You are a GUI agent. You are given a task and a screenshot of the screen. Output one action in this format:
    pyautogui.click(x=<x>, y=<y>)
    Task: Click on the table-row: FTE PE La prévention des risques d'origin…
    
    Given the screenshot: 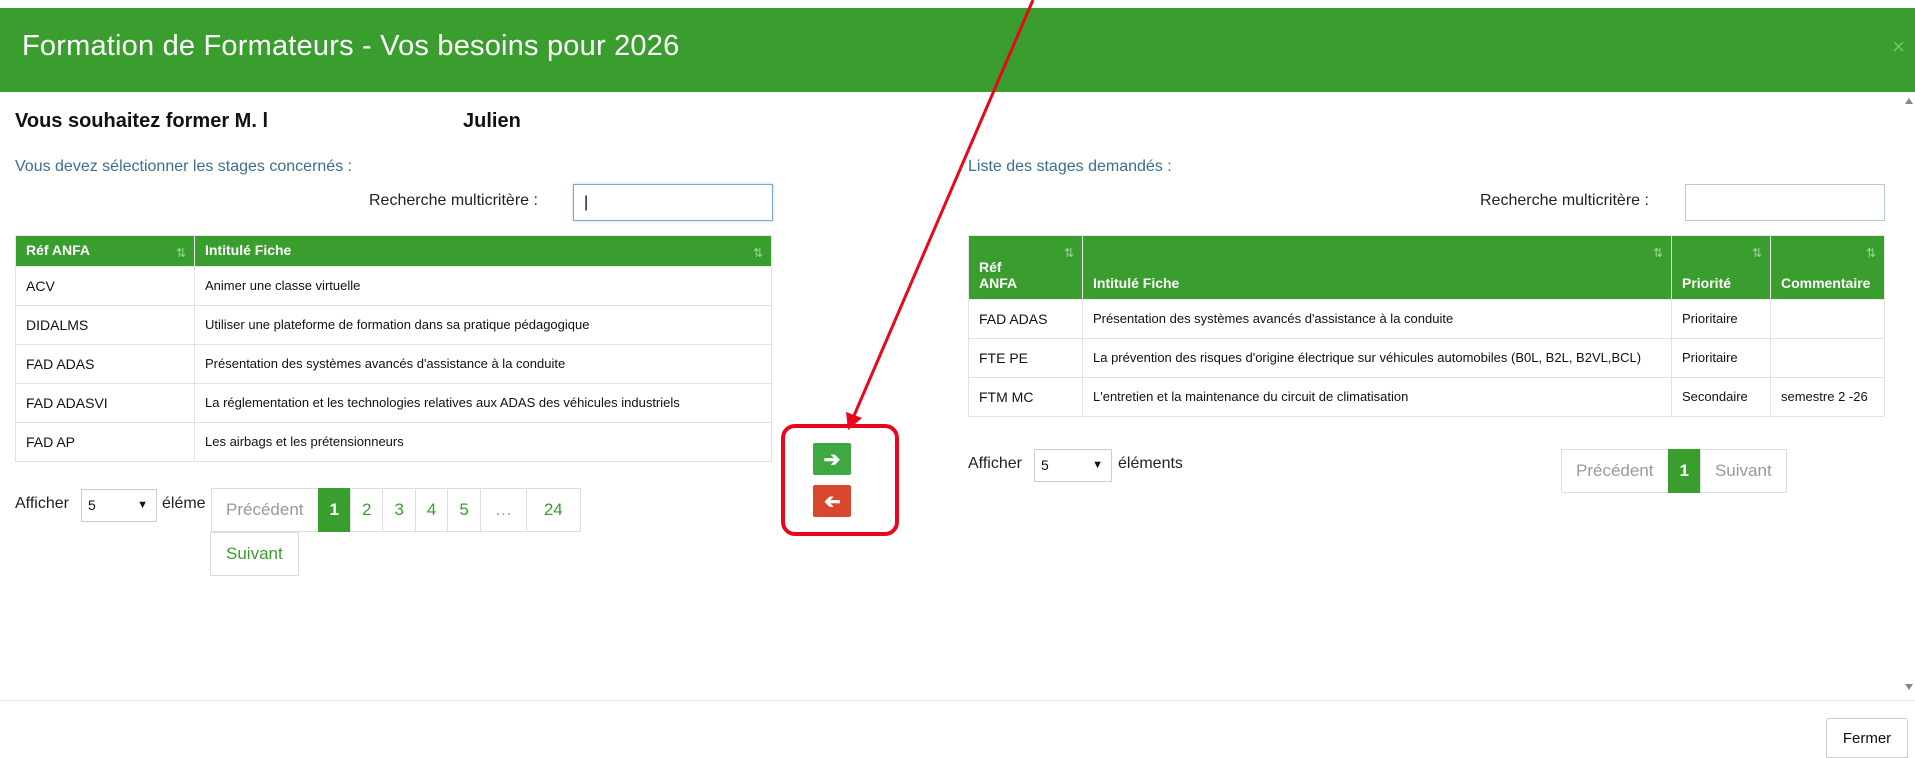 What is the action you would take?
    pyautogui.click(x=1426, y=358)
    